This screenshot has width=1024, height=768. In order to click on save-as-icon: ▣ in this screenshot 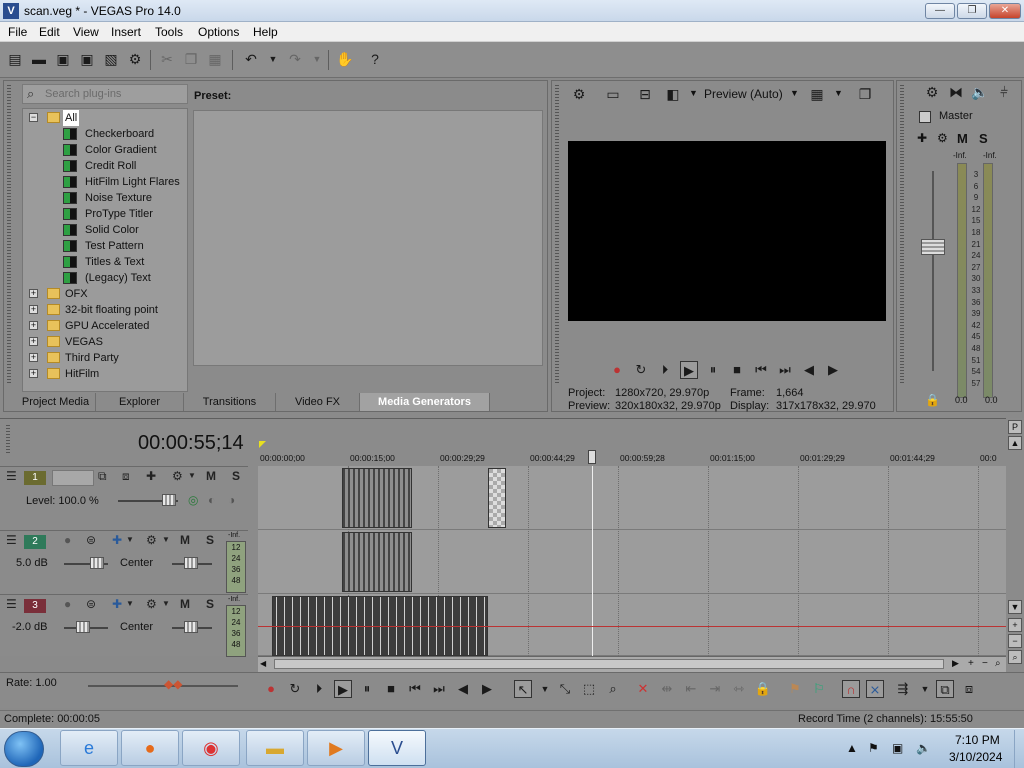, I will do `click(87, 59)`.